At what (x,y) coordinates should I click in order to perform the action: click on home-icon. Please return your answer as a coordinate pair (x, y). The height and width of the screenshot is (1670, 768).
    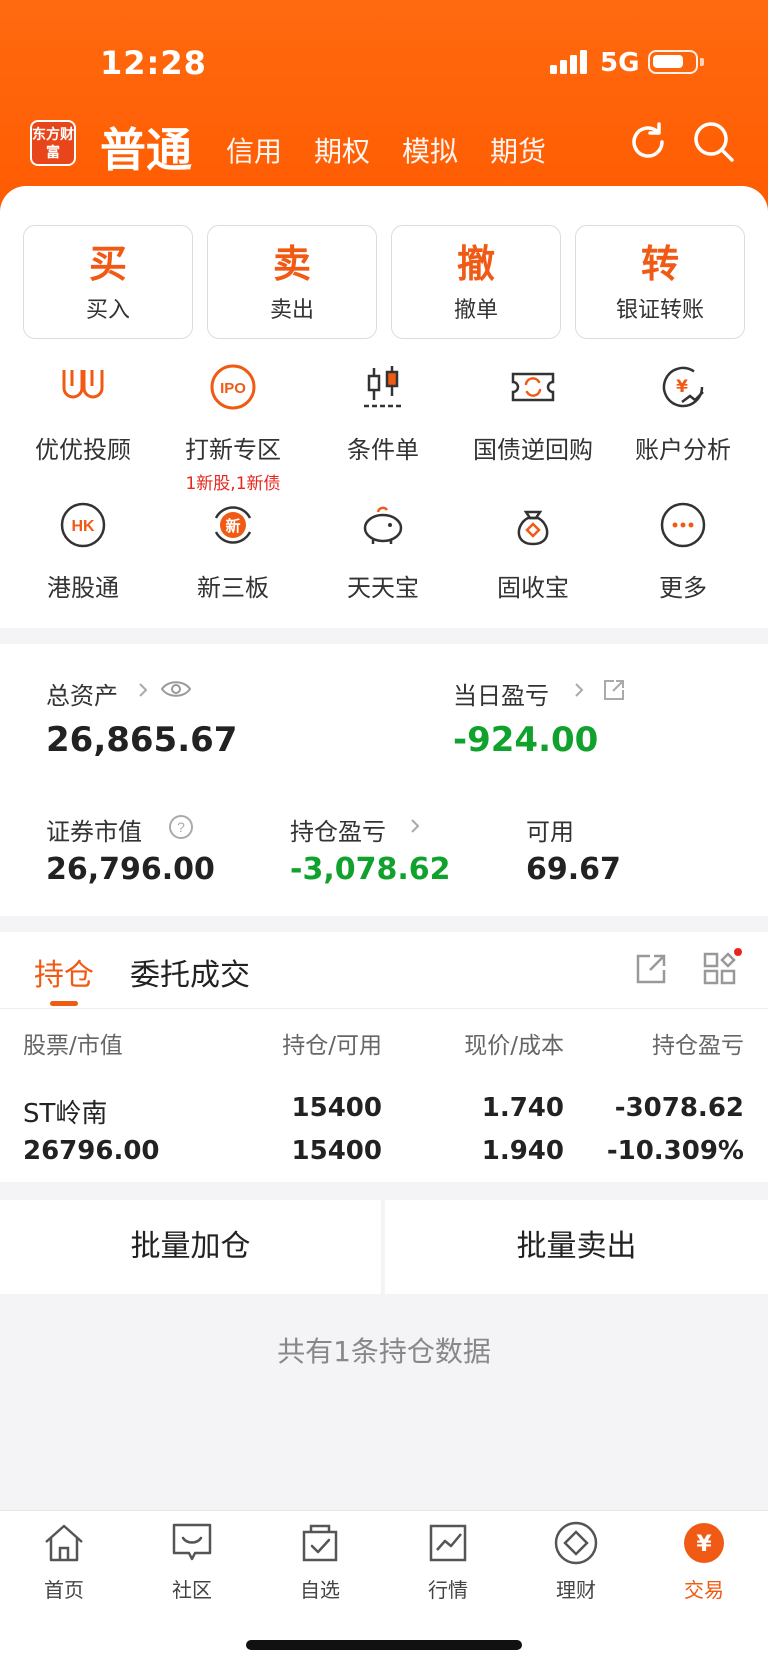
    Looking at the image, I should click on (64, 1543).